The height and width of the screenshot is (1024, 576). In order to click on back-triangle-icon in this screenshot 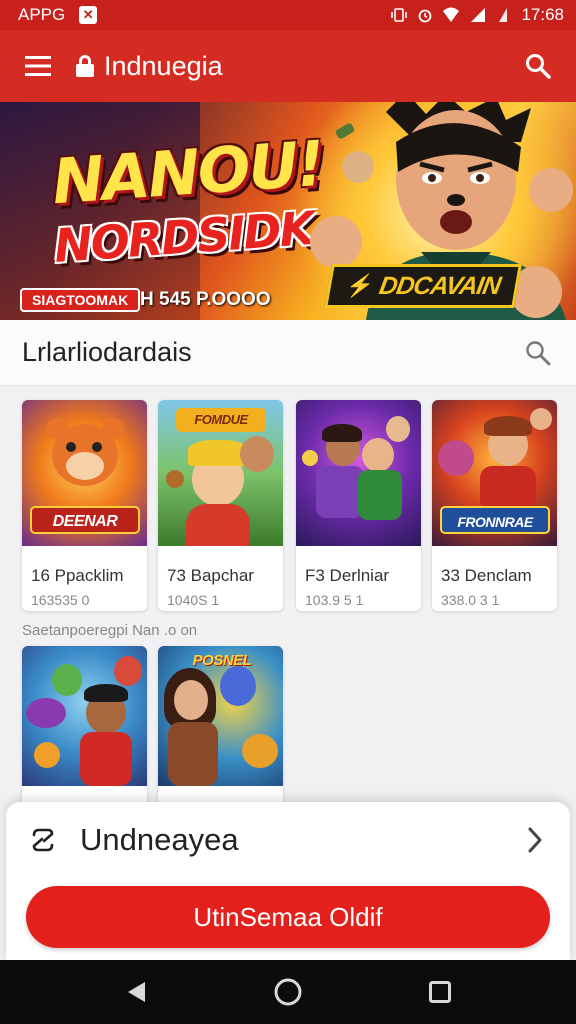, I will do `click(136, 992)`.